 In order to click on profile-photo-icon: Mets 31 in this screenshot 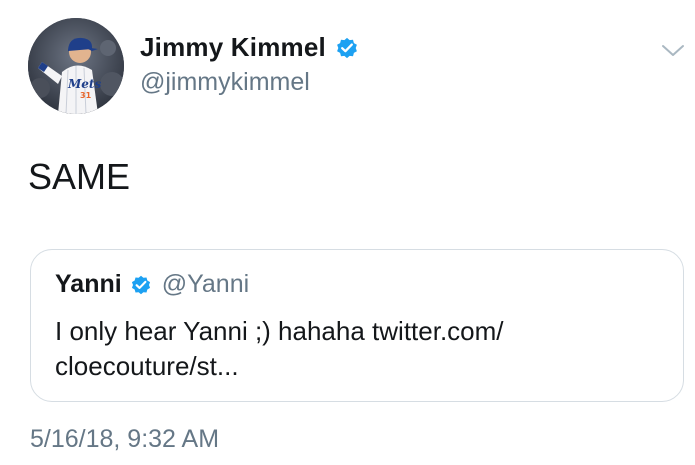, I will do `click(76, 66)`.